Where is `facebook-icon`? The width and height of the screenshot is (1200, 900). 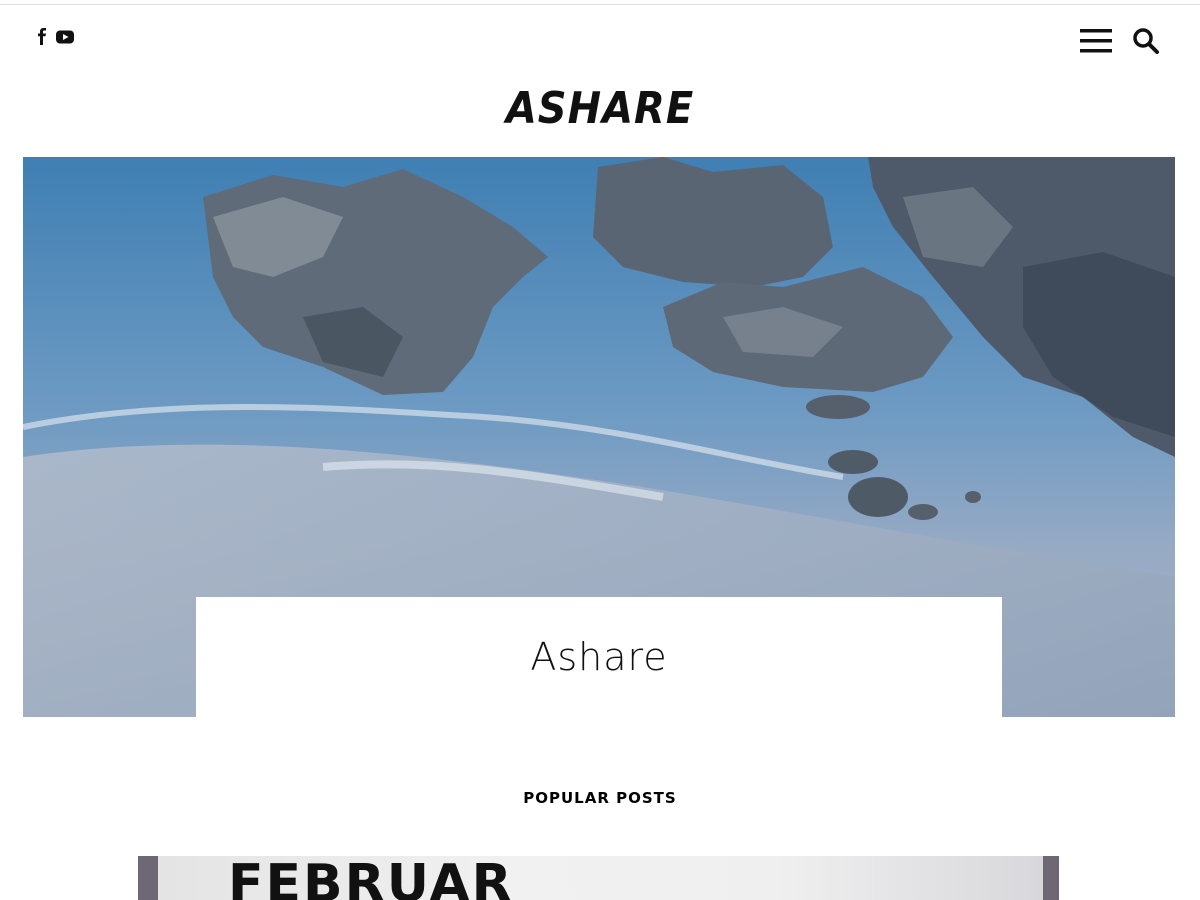
facebook-icon is located at coordinates (42, 39).